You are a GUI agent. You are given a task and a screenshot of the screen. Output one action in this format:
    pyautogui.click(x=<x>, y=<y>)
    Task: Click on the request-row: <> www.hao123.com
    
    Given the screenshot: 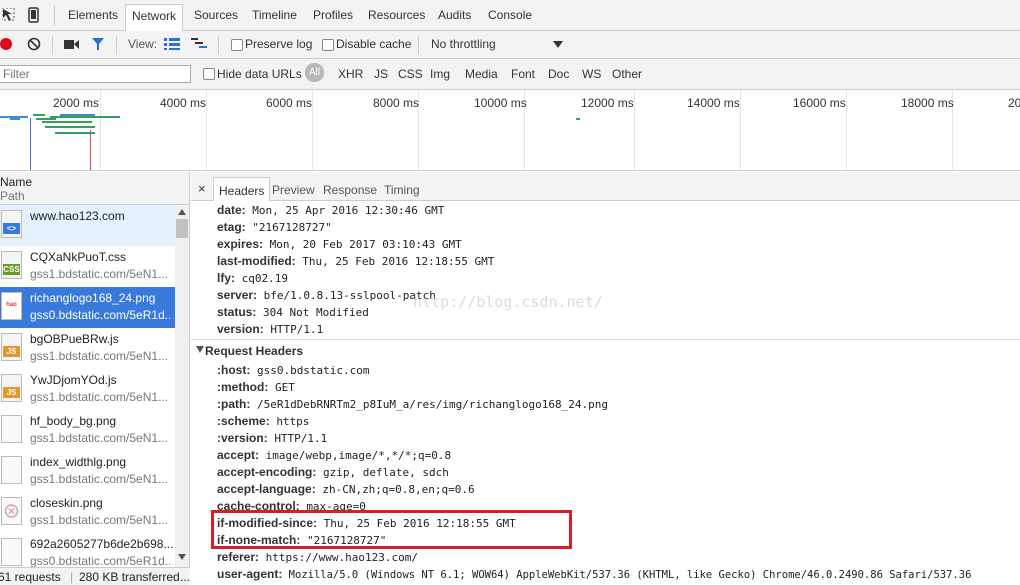 What is the action you would take?
    pyautogui.click(x=87, y=225)
    